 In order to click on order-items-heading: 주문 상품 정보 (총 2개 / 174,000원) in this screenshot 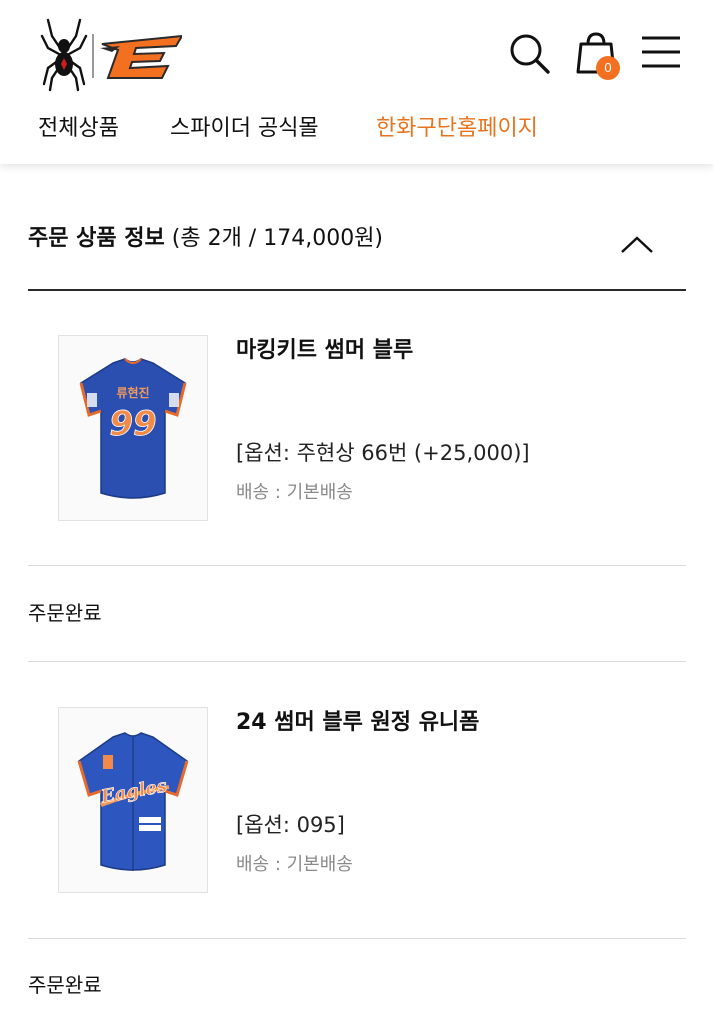, I will do `click(205, 239)`.